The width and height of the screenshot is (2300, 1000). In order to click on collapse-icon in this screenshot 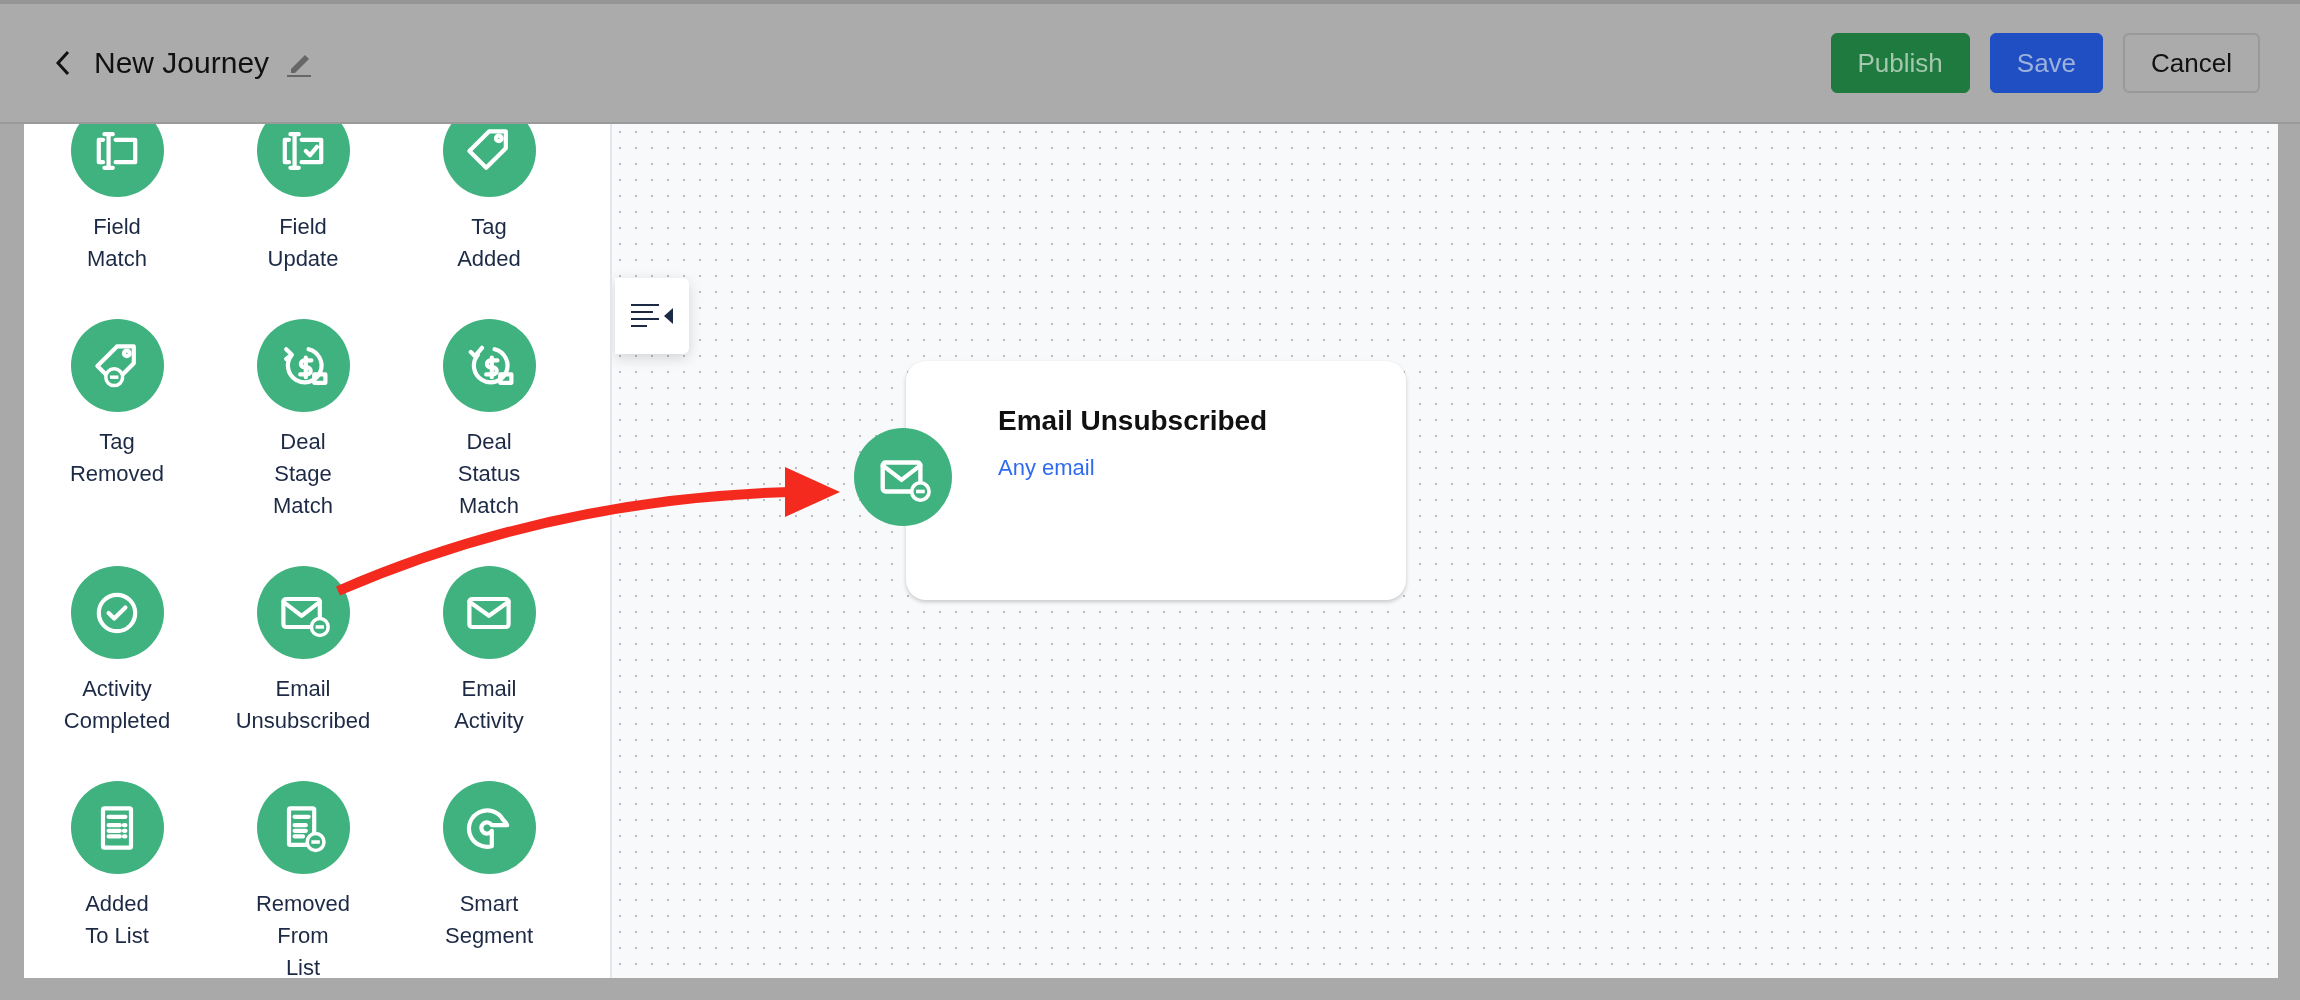, I will do `click(652, 316)`.